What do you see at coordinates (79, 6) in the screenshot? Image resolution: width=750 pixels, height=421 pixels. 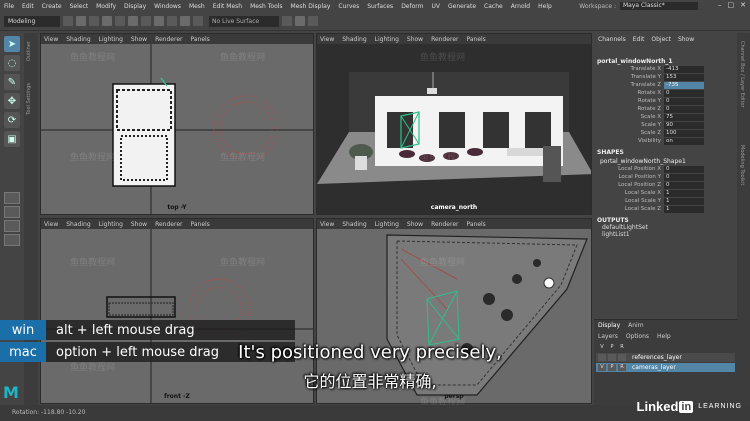 I see `menu-select: Select` at bounding box center [79, 6].